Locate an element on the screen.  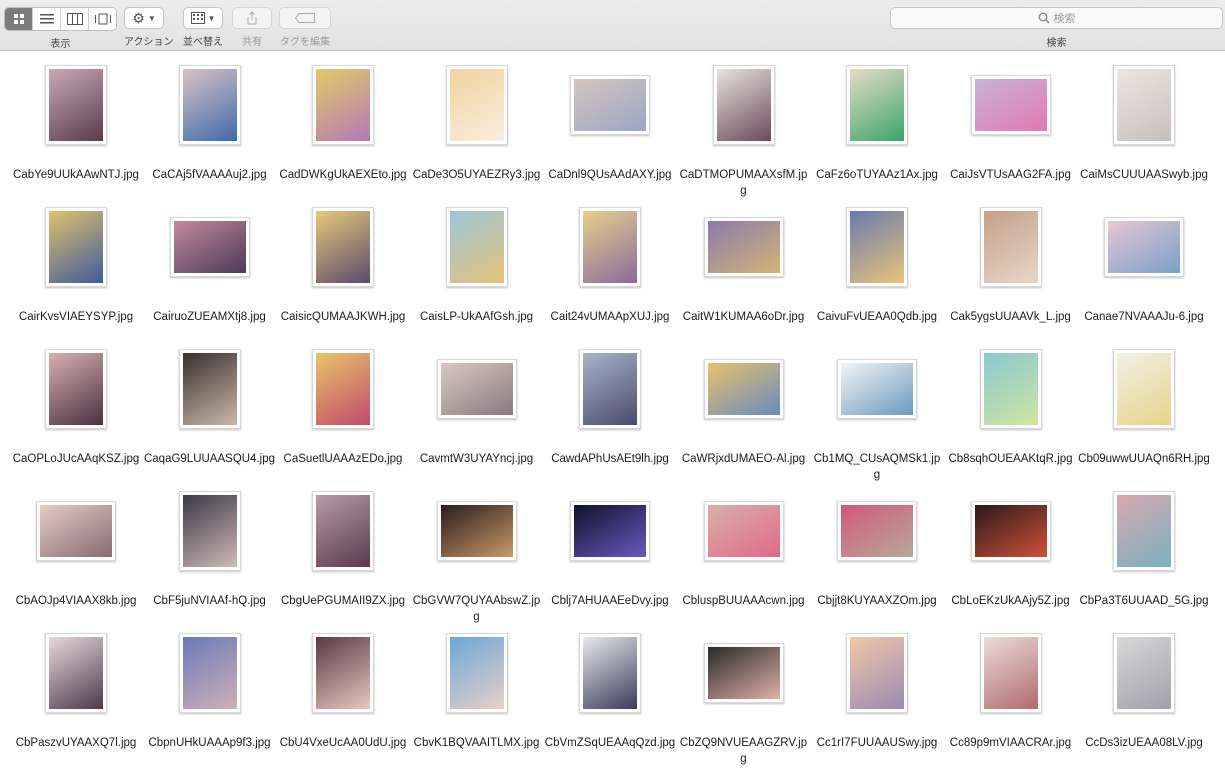
list-view-button is located at coordinates (46, 19).